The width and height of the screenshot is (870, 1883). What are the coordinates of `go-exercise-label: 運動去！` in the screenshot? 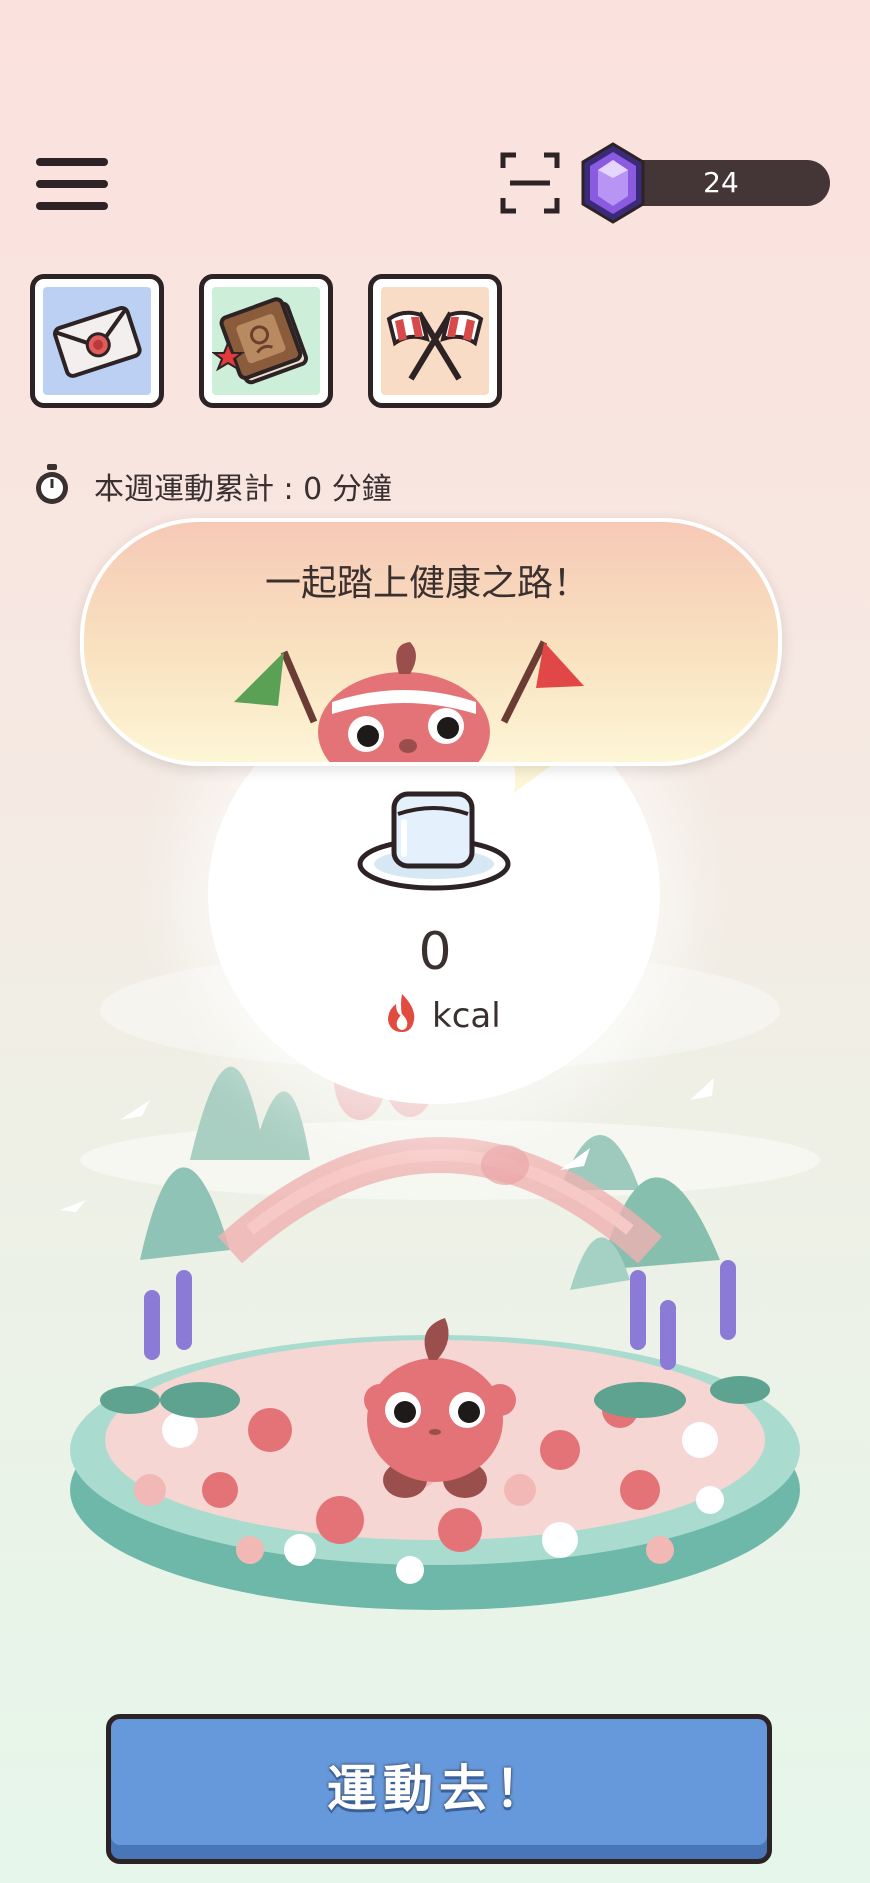 It's located at (439, 1789).